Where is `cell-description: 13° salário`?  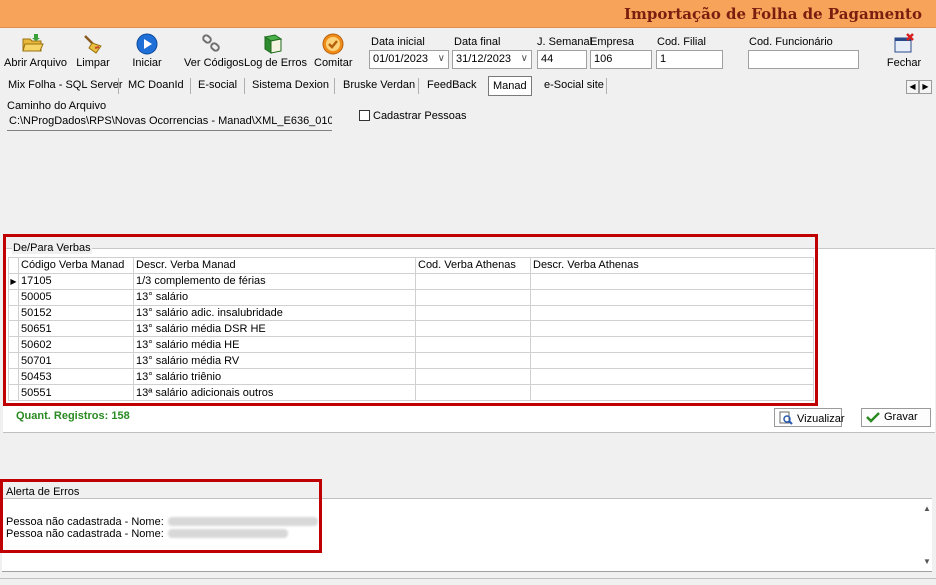 cell-description: 13° salário is located at coordinates (274, 297).